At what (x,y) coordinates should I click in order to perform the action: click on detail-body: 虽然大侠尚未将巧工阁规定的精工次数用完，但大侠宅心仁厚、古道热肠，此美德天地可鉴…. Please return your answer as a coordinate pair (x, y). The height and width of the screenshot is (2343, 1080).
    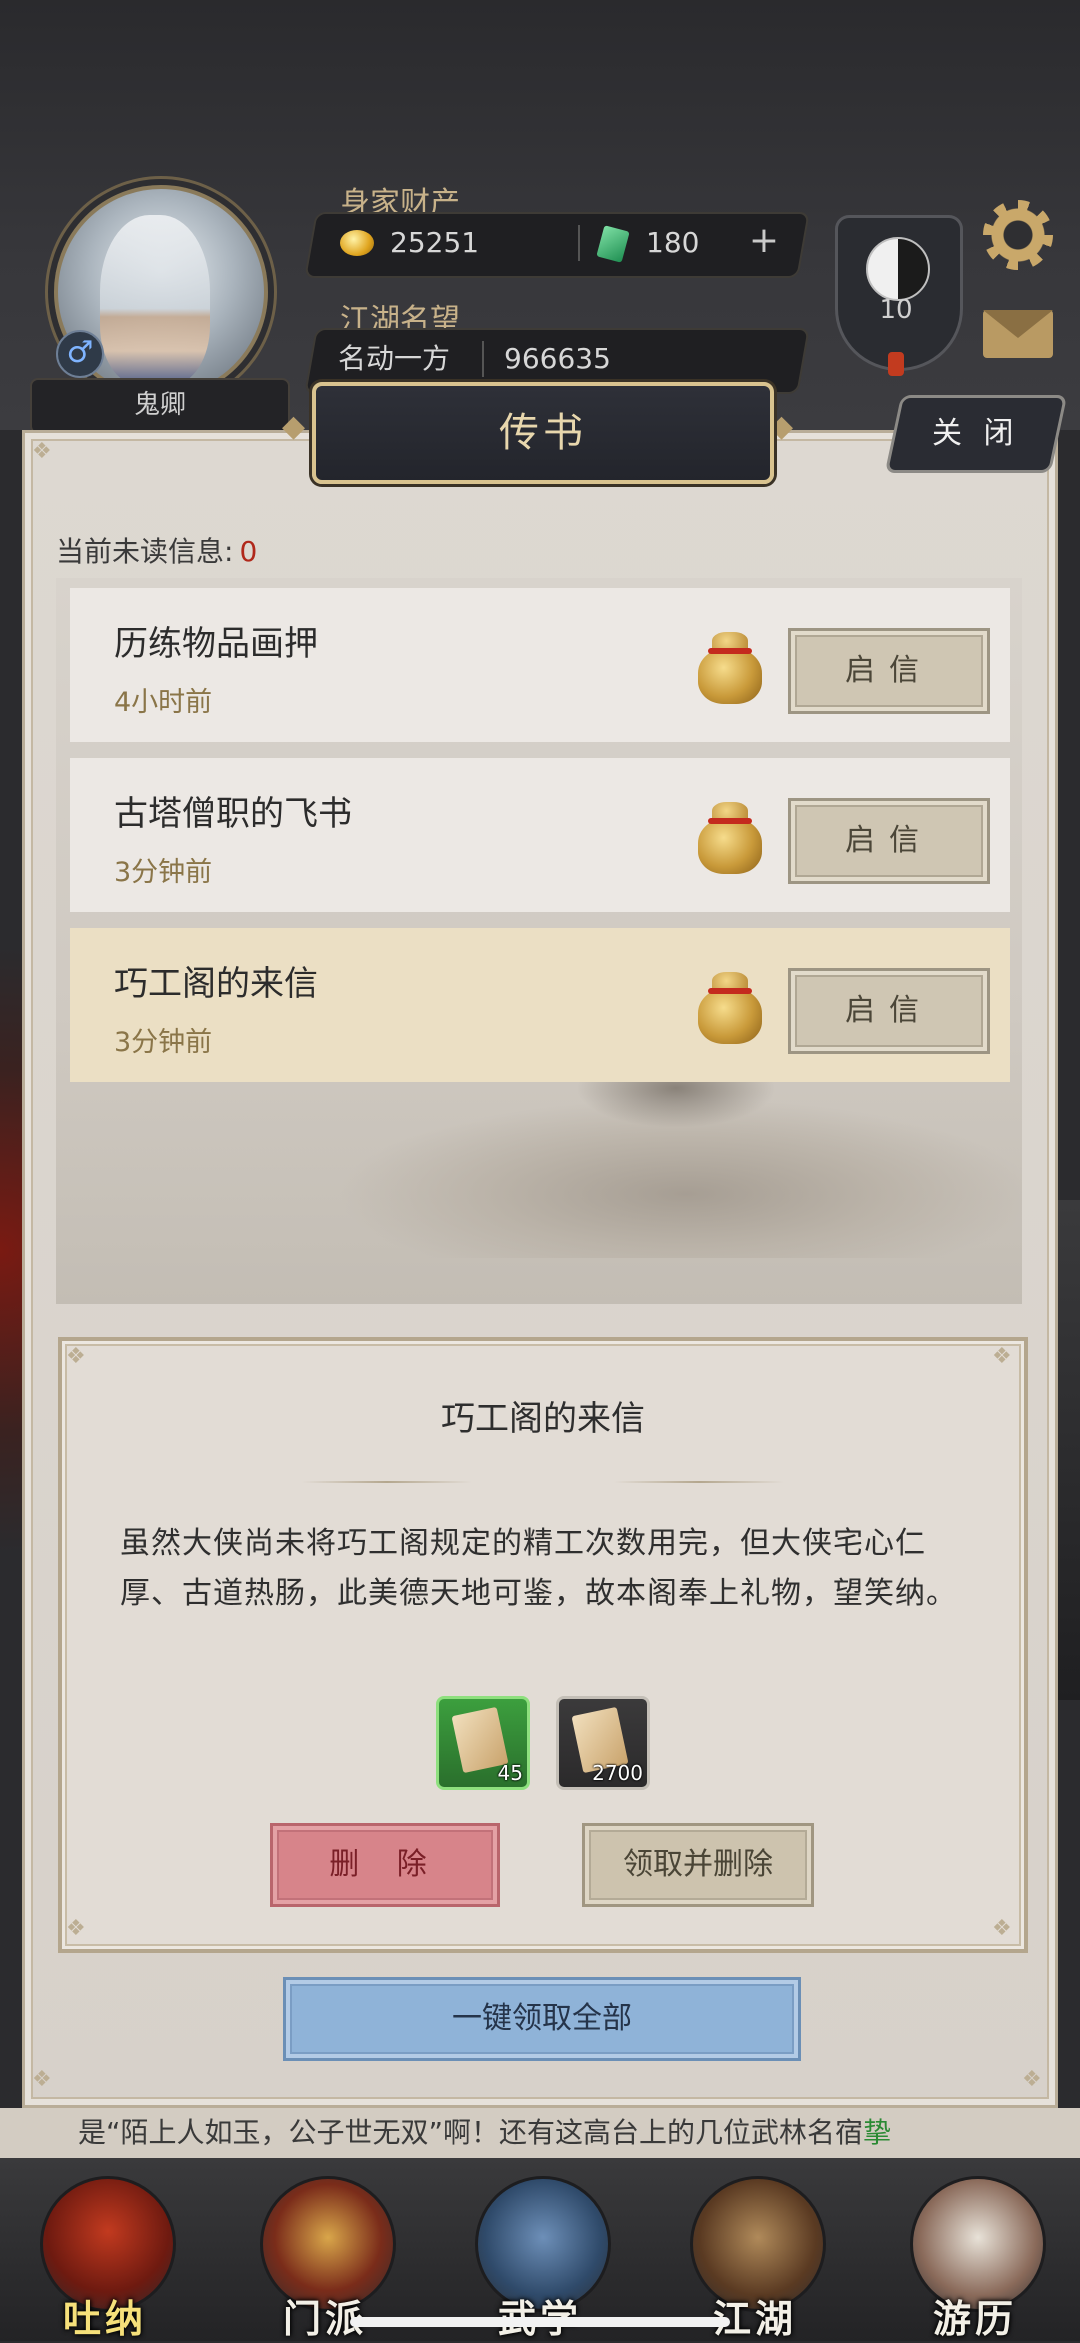
    Looking at the image, I should click on (538, 1568).